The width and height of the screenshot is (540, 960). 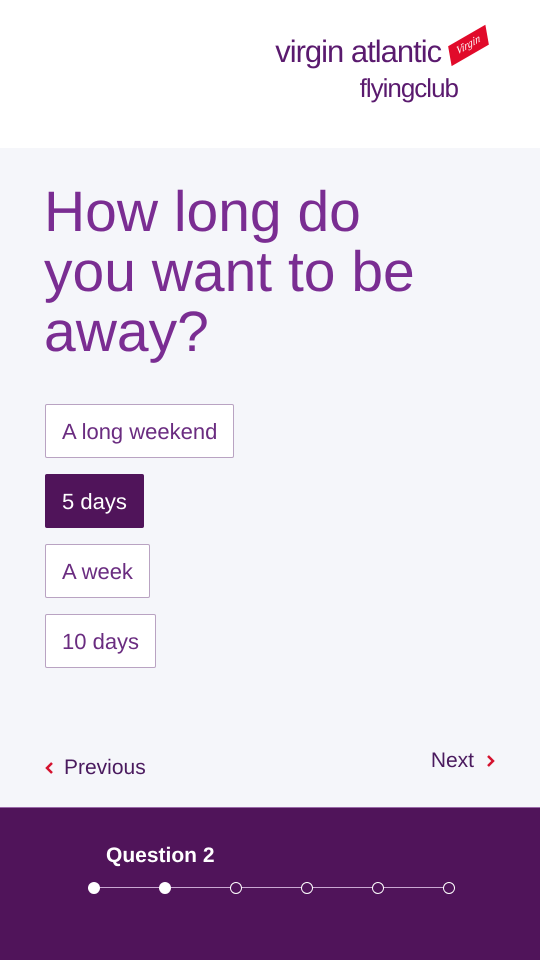 What do you see at coordinates (95, 768) in the screenshot?
I see `previous-button: Previous` at bounding box center [95, 768].